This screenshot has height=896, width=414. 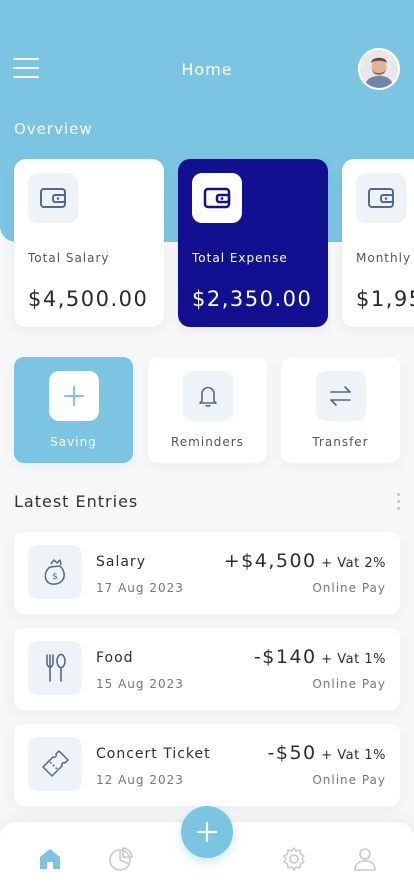 I want to click on entry-date: 15 Aug 2023, so click(x=140, y=684).